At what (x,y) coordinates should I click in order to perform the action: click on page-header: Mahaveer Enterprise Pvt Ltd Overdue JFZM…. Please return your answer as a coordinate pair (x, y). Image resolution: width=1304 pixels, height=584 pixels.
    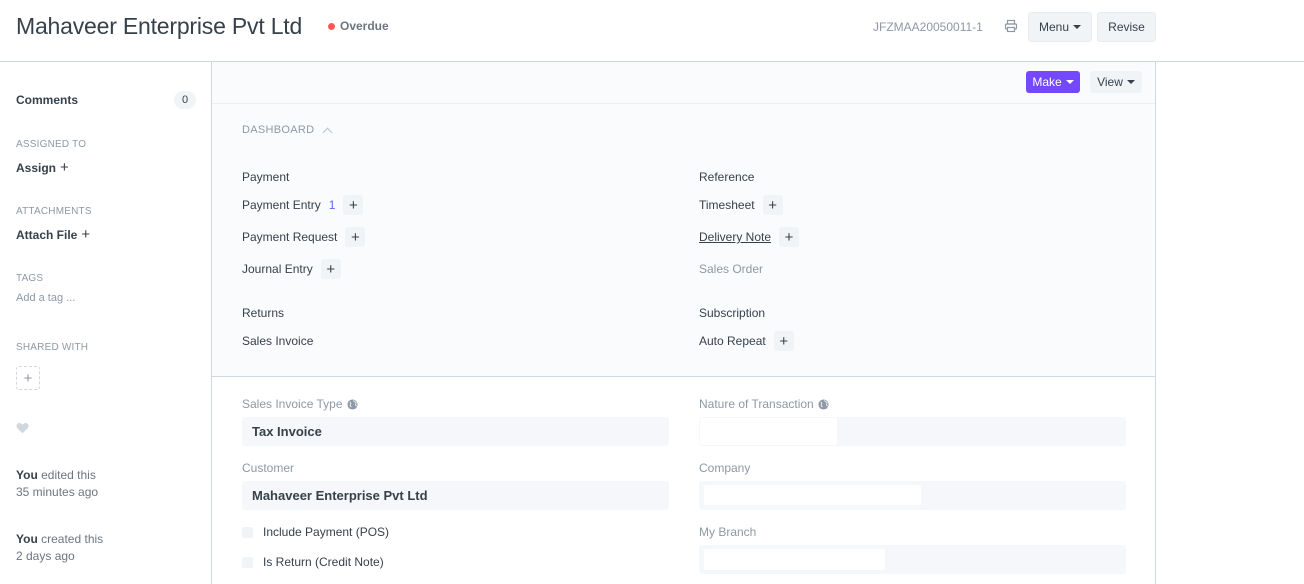
    Looking at the image, I should click on (652, 31).